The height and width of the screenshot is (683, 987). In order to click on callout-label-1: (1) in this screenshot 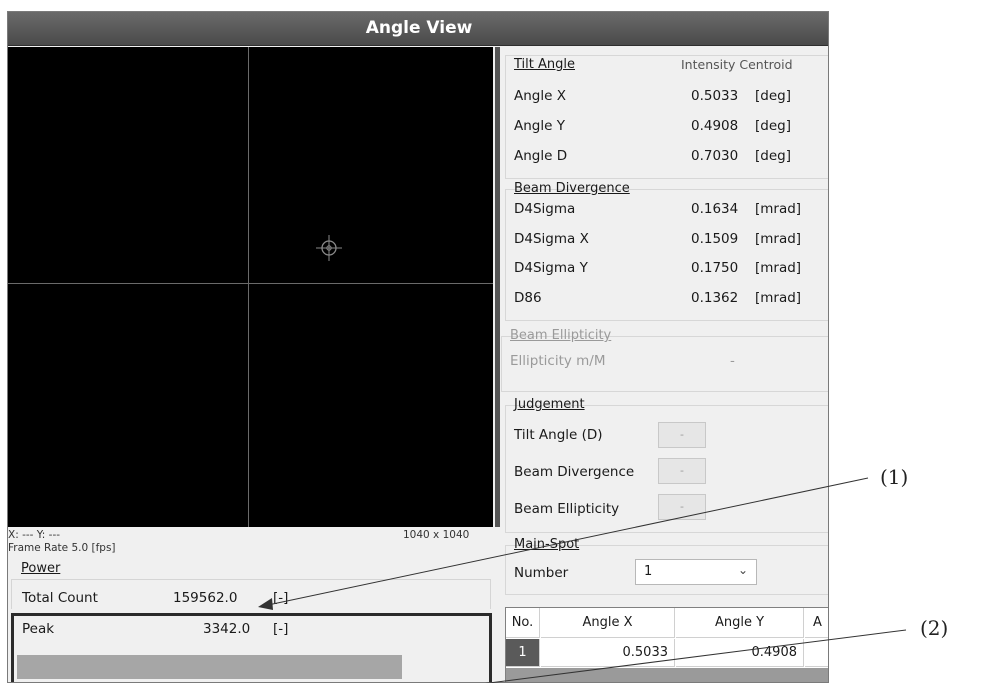, I will do `click(894, 477)`.